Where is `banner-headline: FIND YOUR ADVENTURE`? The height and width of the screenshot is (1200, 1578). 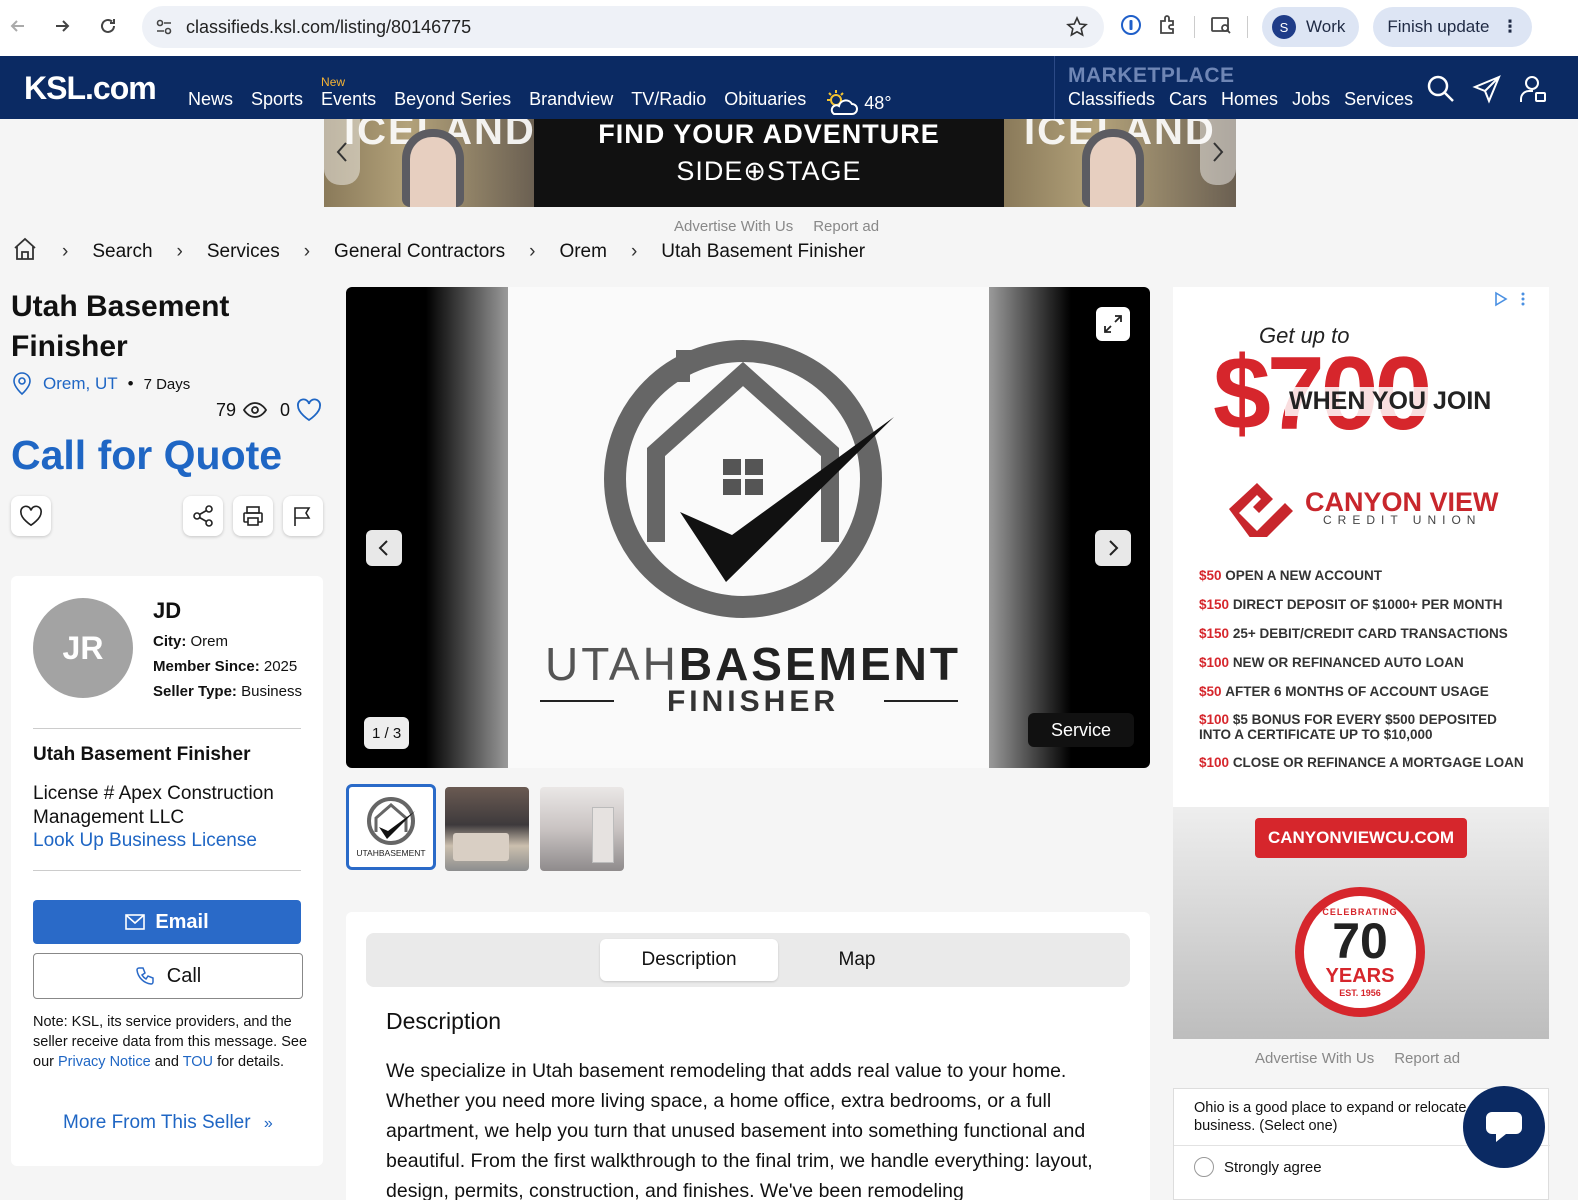
banner-headline: FIND YOUR ADVENTURE is located at coordinates (769, 134).